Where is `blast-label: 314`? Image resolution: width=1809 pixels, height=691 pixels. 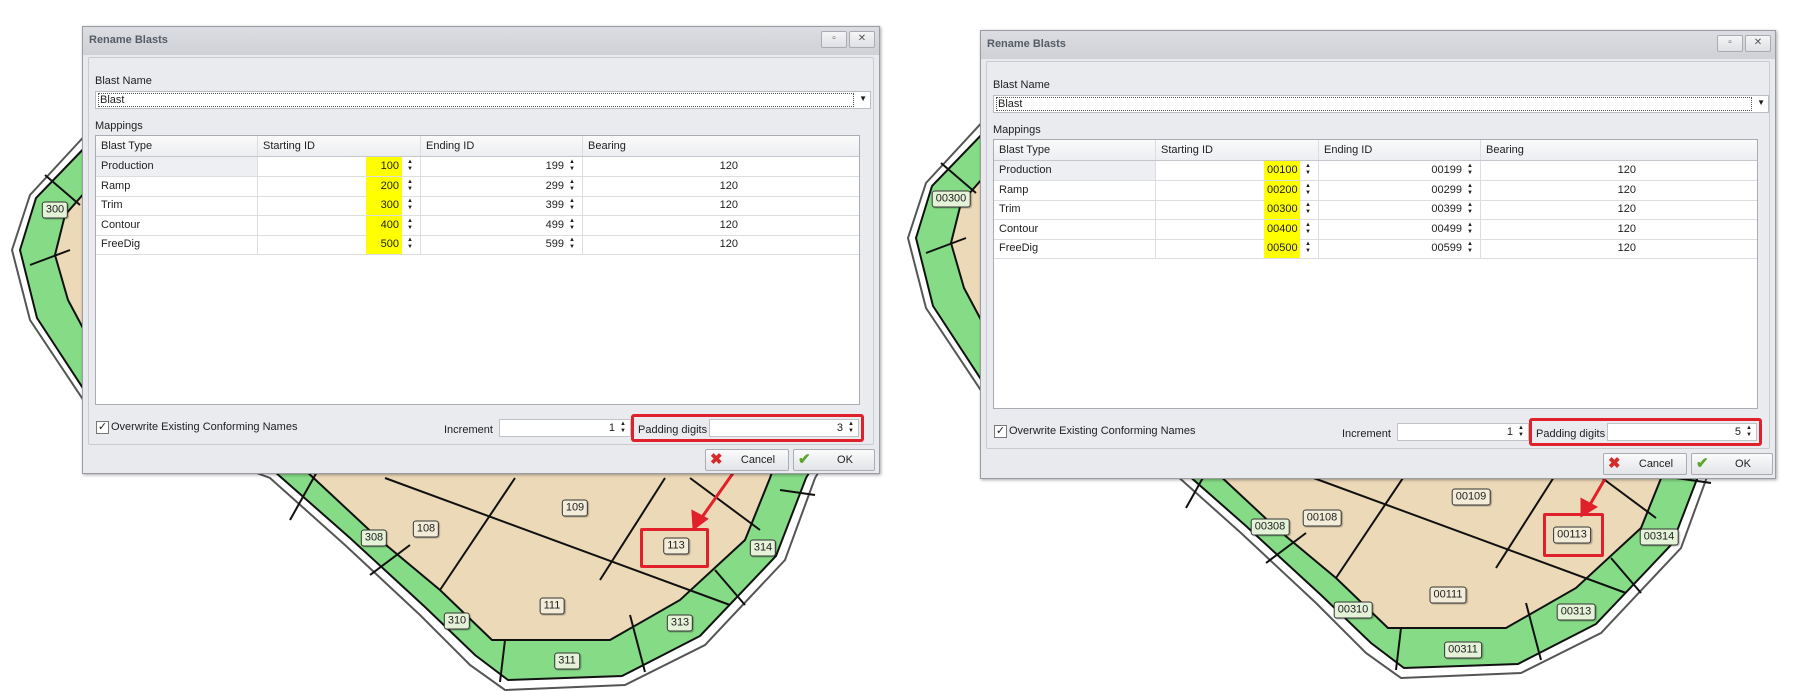 blast-label: 314 is located at coordinates (763, 548).